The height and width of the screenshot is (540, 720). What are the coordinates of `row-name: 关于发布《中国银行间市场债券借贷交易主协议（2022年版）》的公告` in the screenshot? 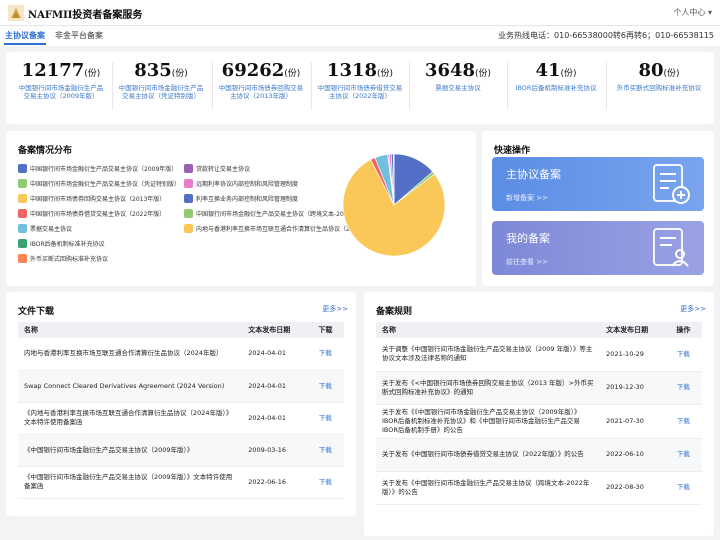 It's located at (488, 455).